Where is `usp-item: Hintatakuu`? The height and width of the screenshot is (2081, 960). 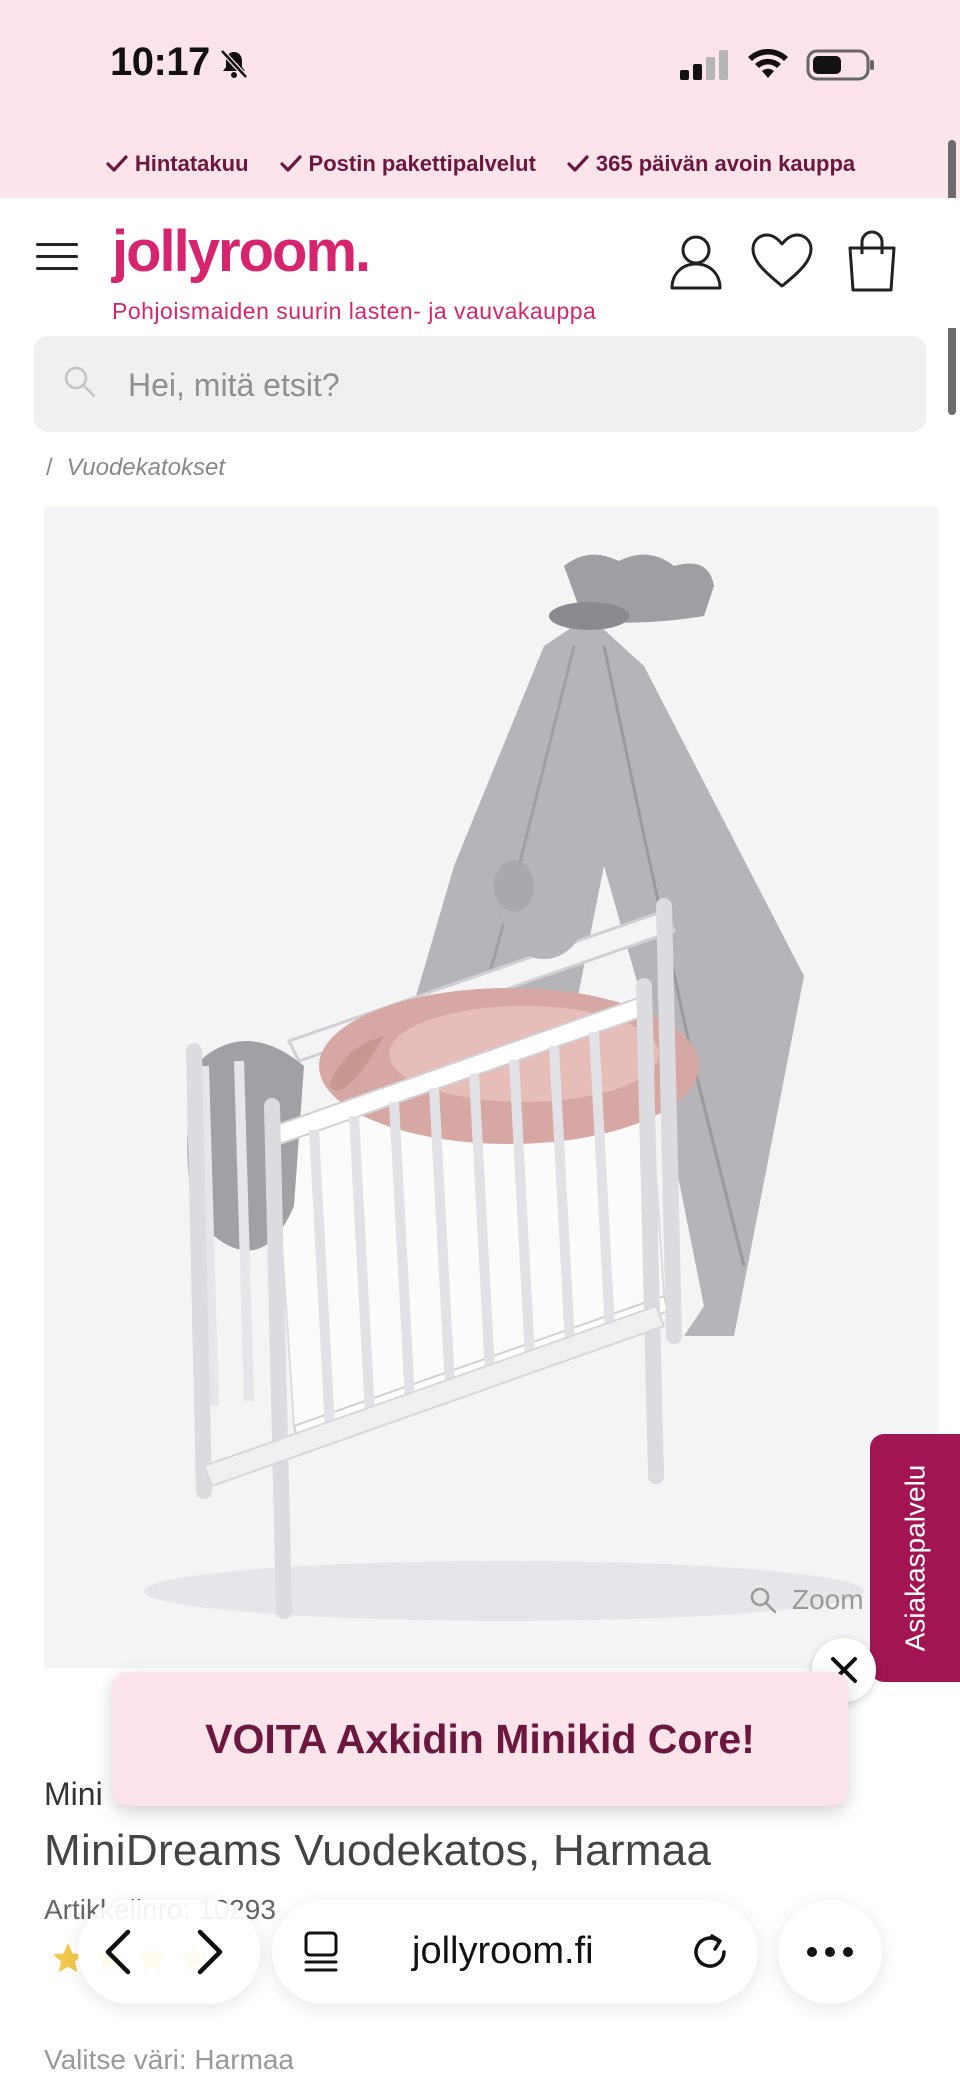 usp-item: Hintatakuu is located at coordinates (177, 164).